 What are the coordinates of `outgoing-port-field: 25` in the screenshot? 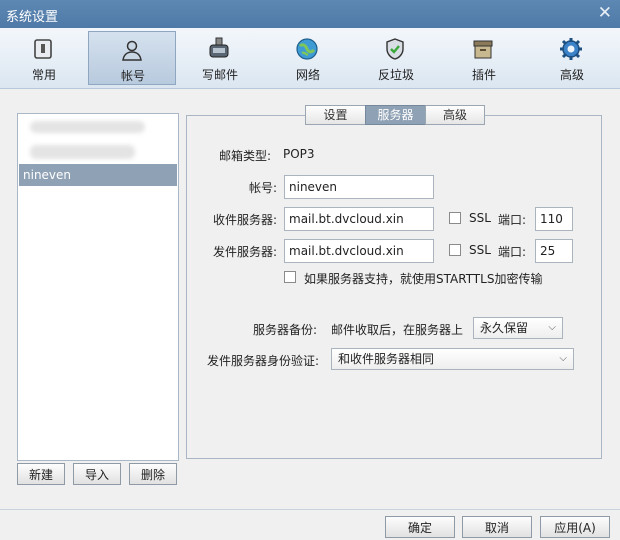 It's located at (554, 251).